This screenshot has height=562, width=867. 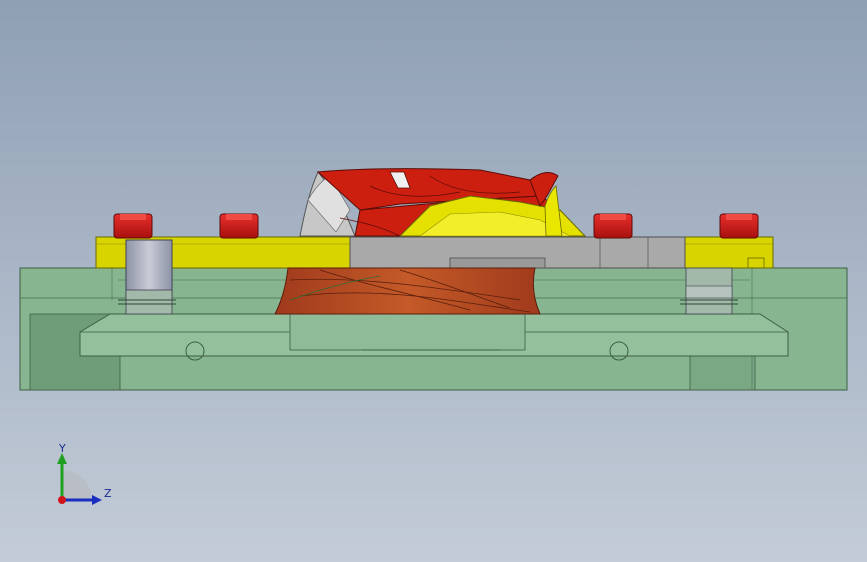 I want to click on slide-plate, so click(x=434, y=337).